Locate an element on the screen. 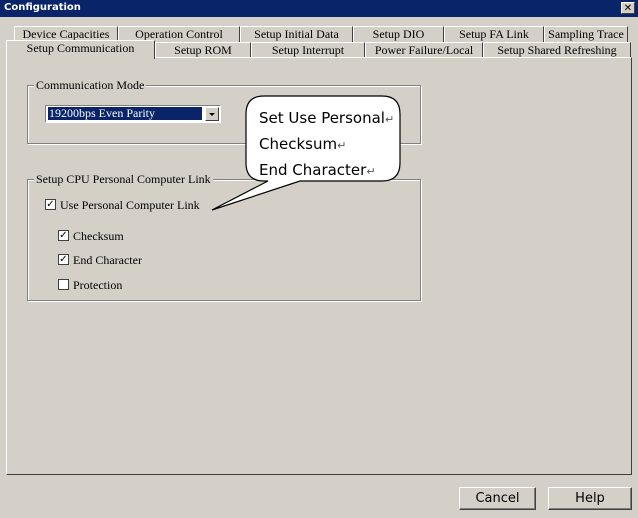 The image size is (638, 518). callout-line-2-text: Checksum is located at coordinates (298, 144).